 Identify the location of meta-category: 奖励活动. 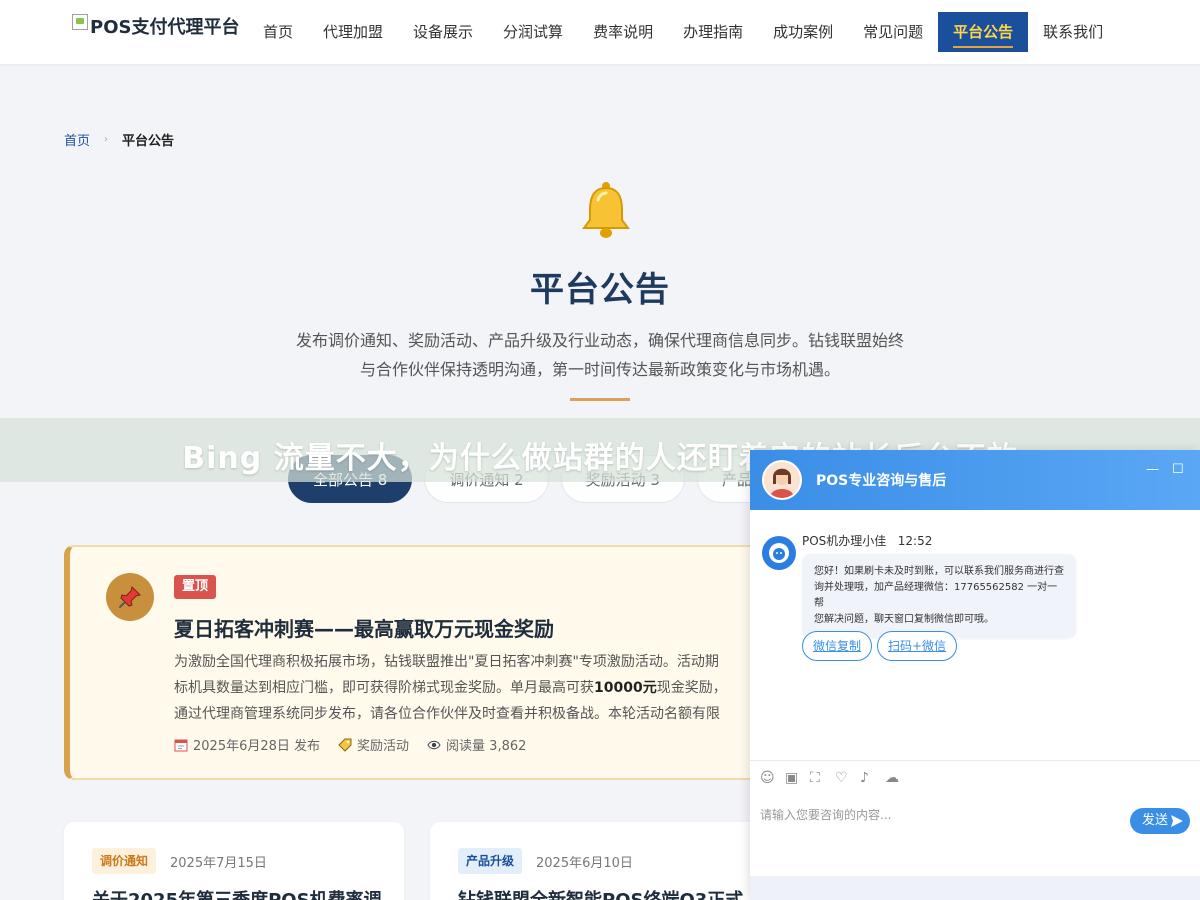
(373, 744).